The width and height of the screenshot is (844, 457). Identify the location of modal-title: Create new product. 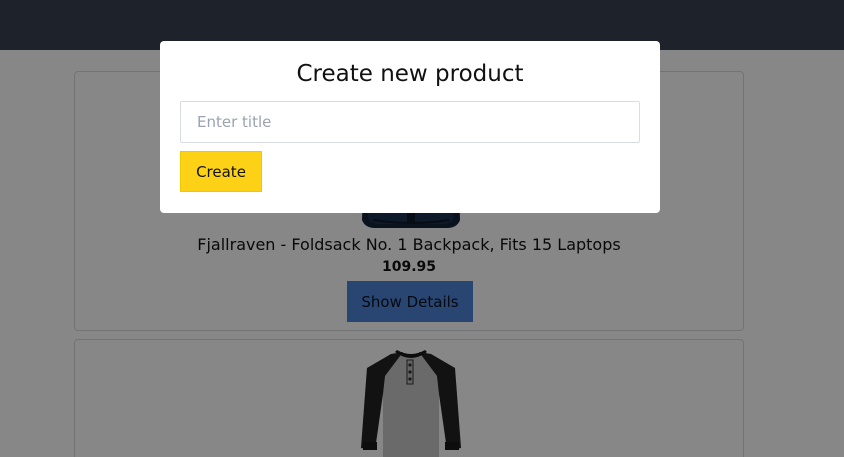
(410, 74).